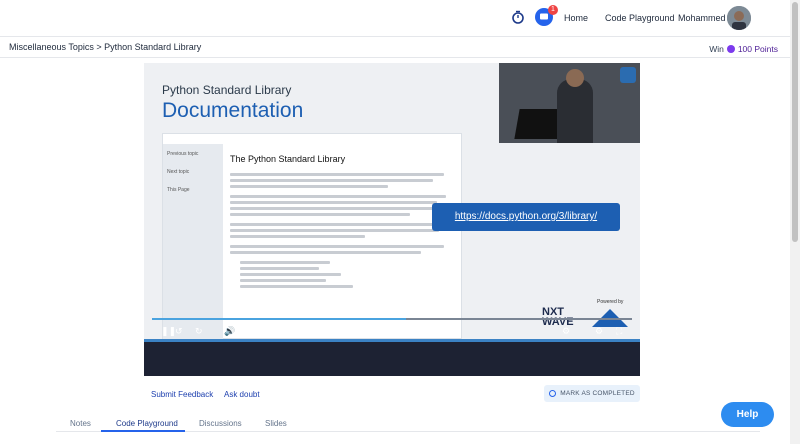  I want to click on submit-feedback-link: Submit Feedback, so click(182, 394).